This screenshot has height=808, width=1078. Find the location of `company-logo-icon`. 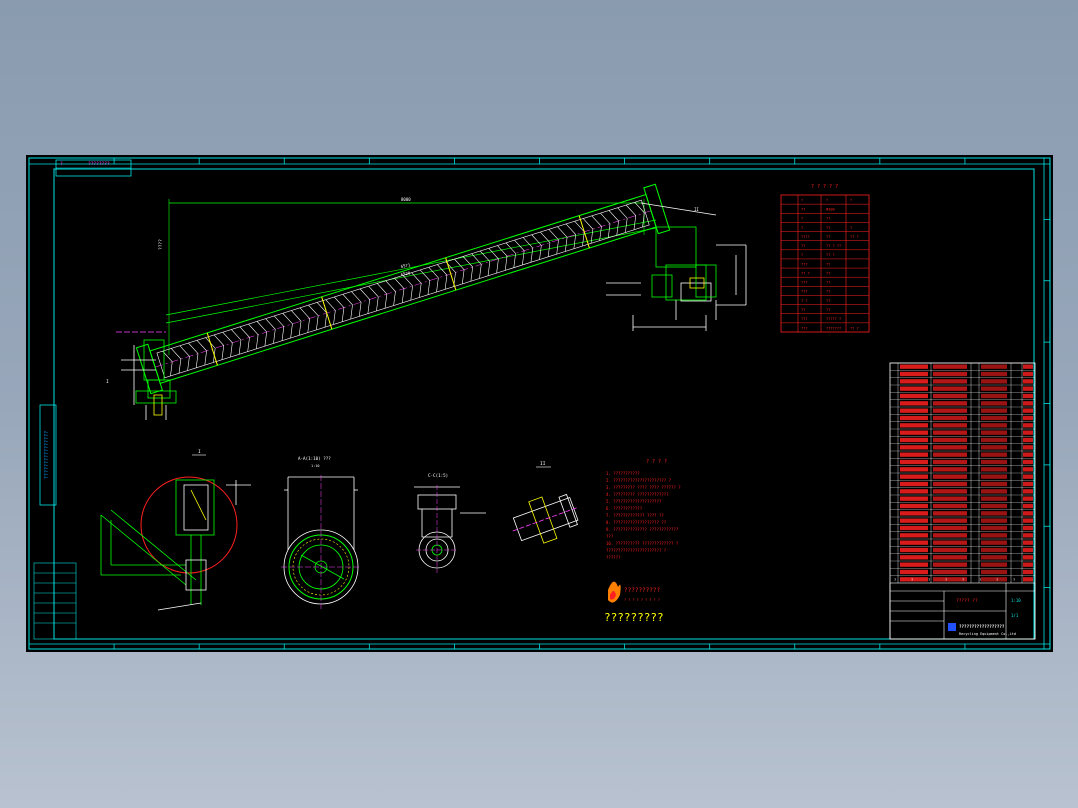

company-logo-icon is located at coordinates (952, 627).